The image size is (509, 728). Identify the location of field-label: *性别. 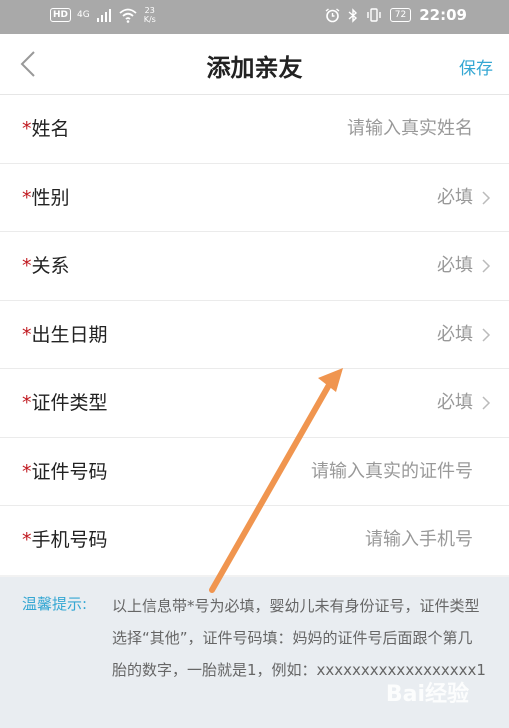
(46, 198).